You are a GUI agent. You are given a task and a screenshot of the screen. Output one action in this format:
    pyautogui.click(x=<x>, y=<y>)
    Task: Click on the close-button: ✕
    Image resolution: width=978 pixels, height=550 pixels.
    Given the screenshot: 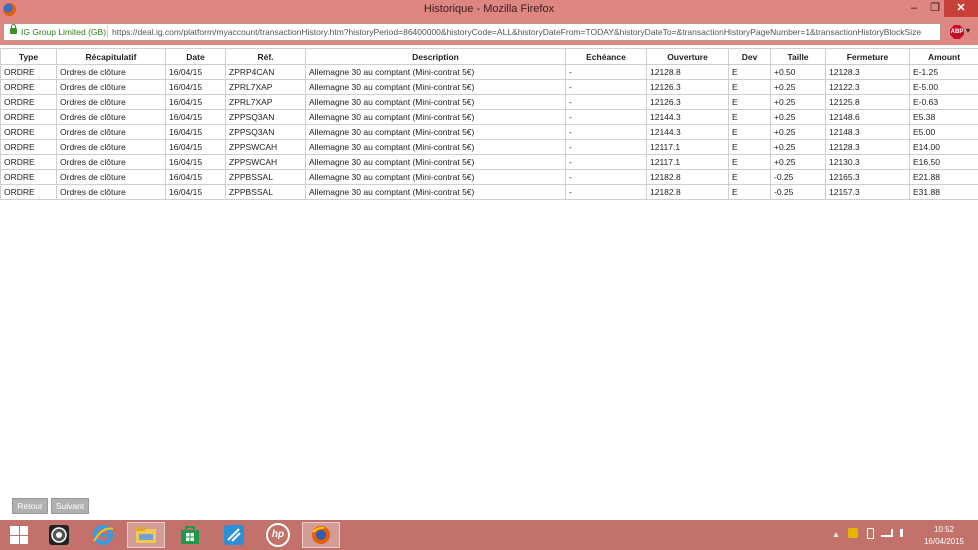 What is the action you would take?
    pyautogui.click(x=961, y=8)
    